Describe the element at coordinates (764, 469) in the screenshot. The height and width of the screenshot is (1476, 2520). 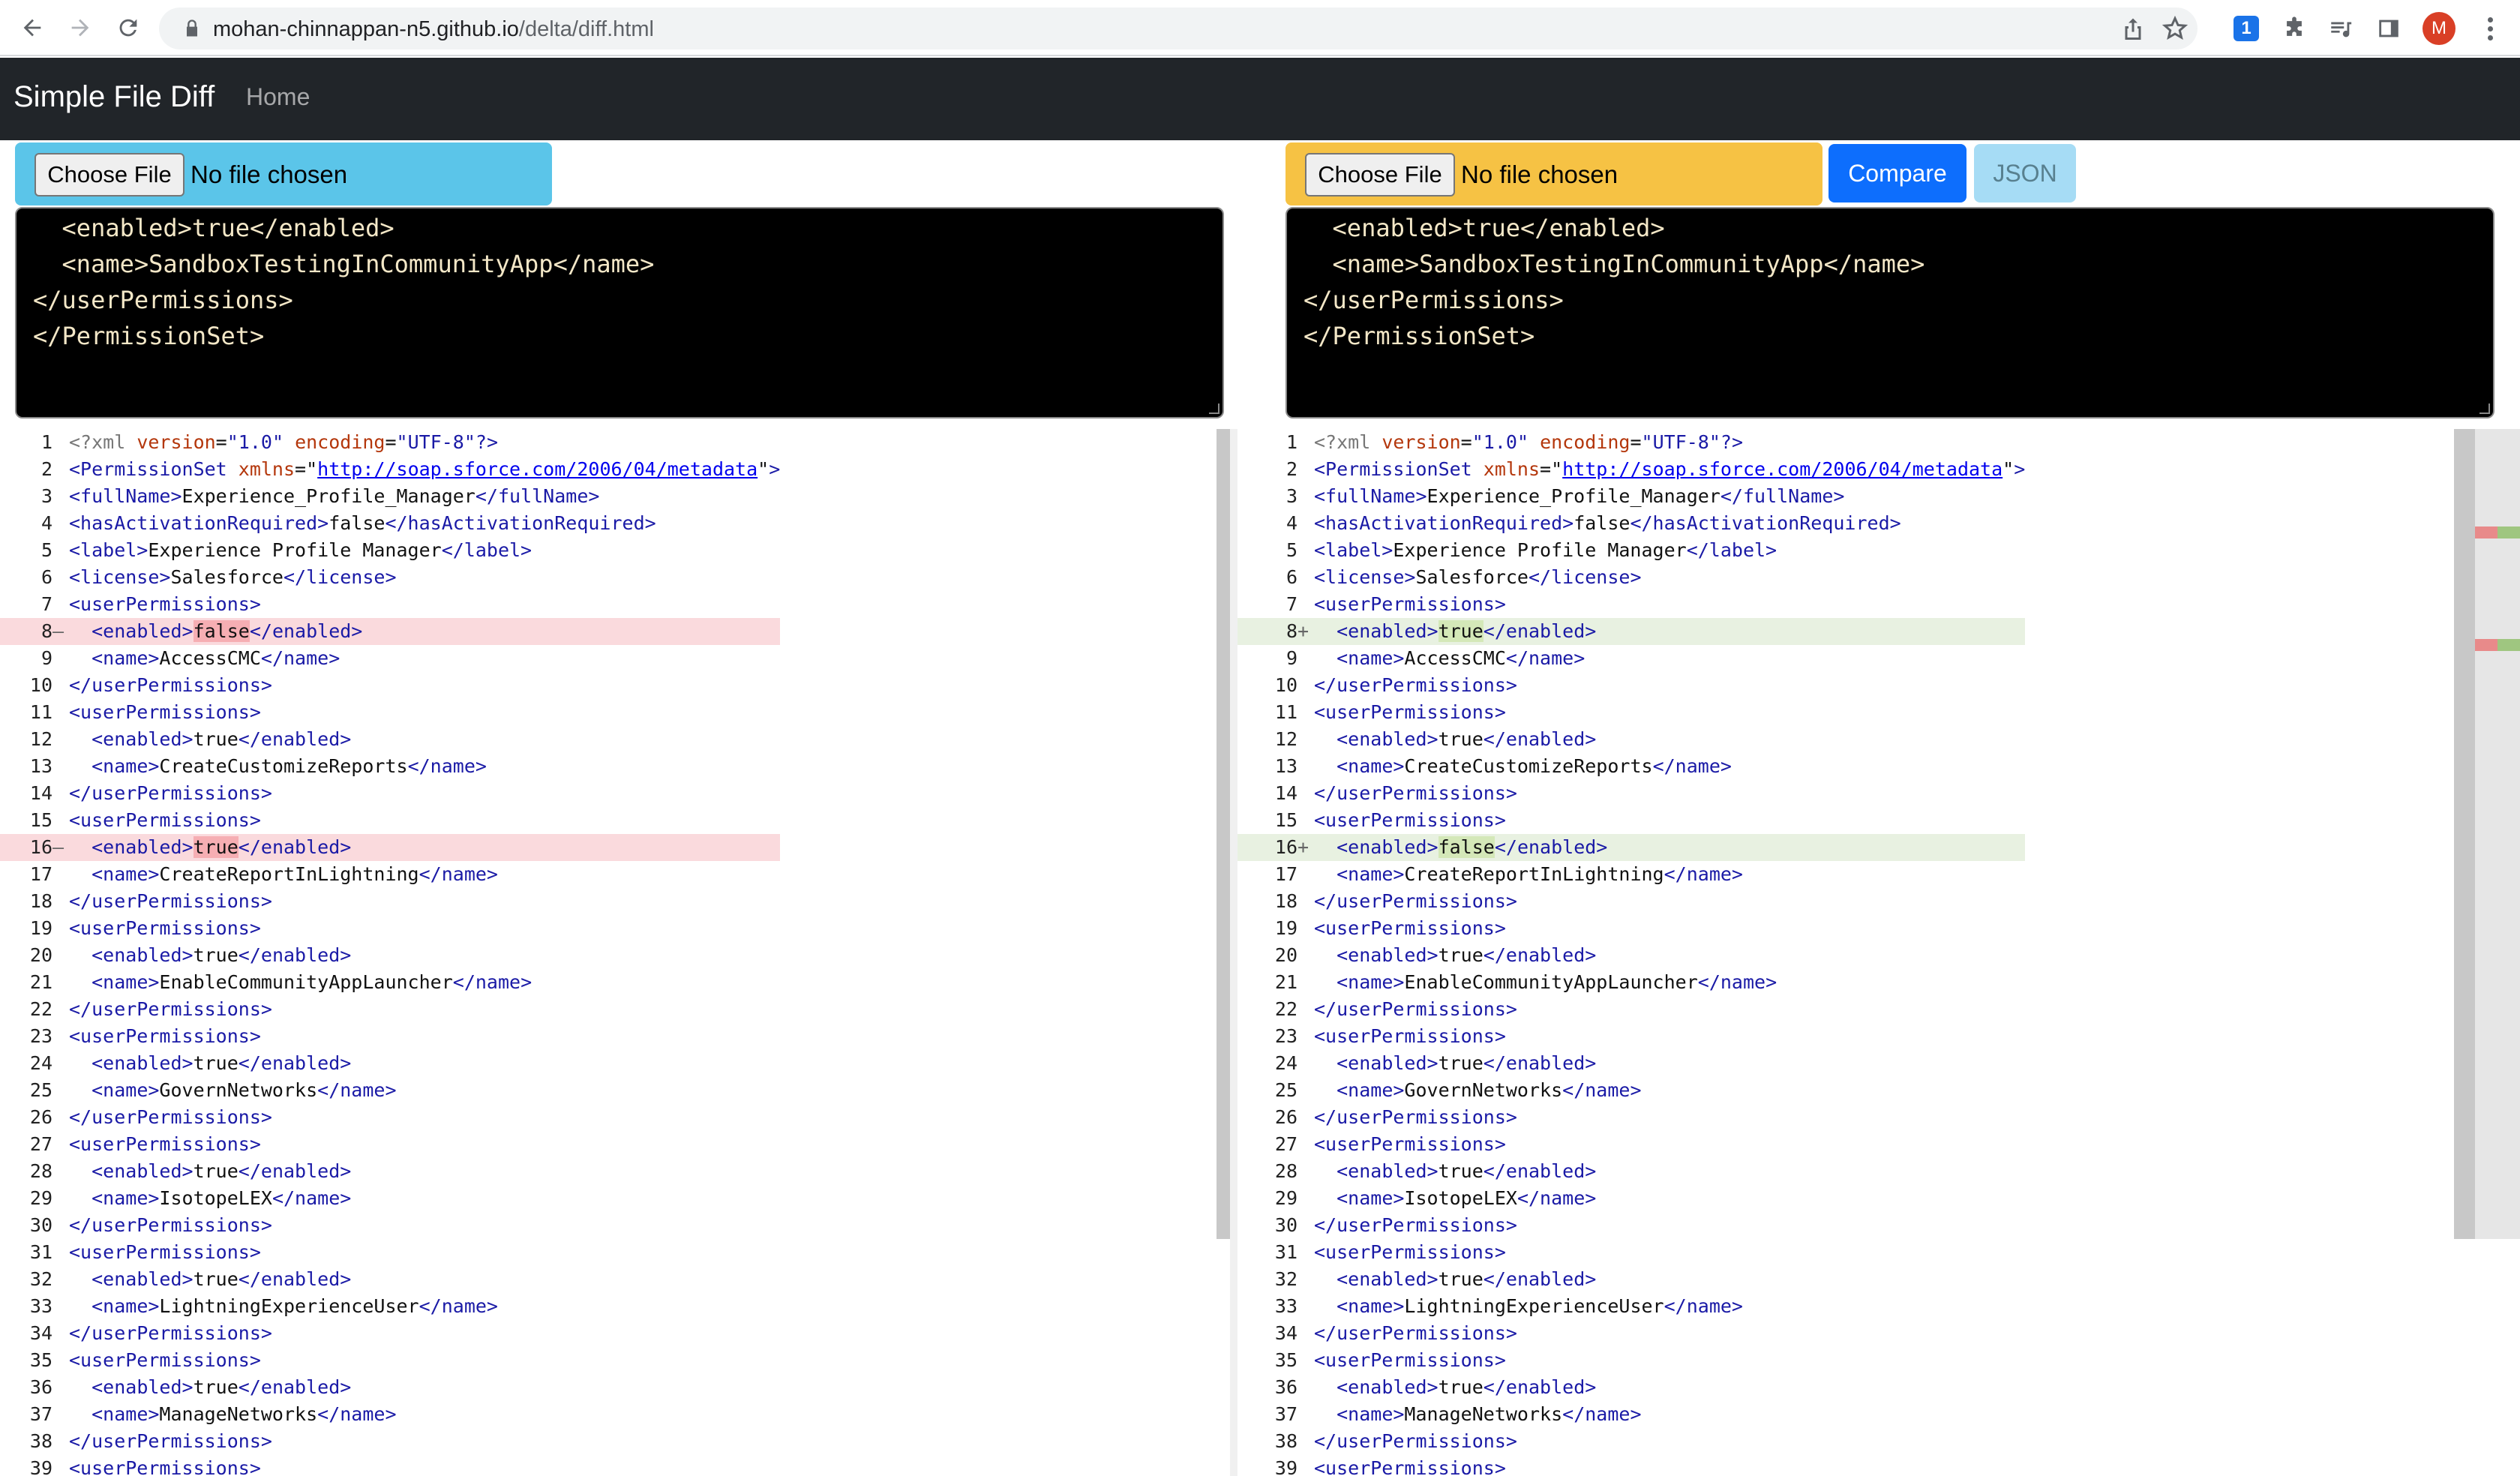
I see `code-token: "` at that location.